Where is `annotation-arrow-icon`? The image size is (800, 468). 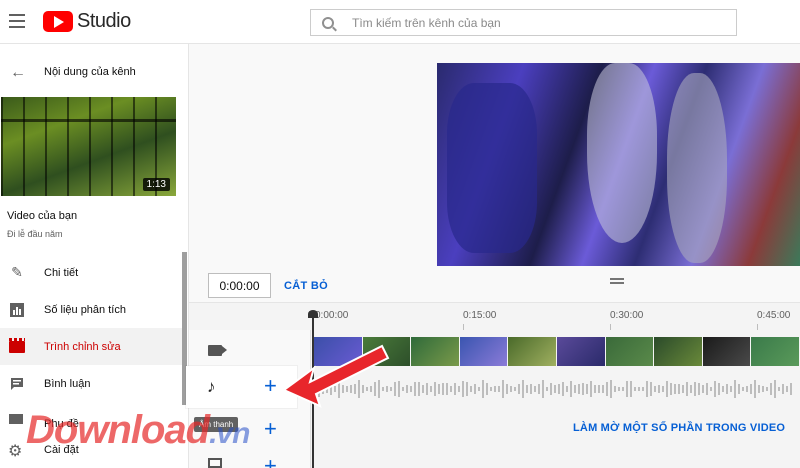
annotation-arrow-icon is located at coordinates (336, 376).